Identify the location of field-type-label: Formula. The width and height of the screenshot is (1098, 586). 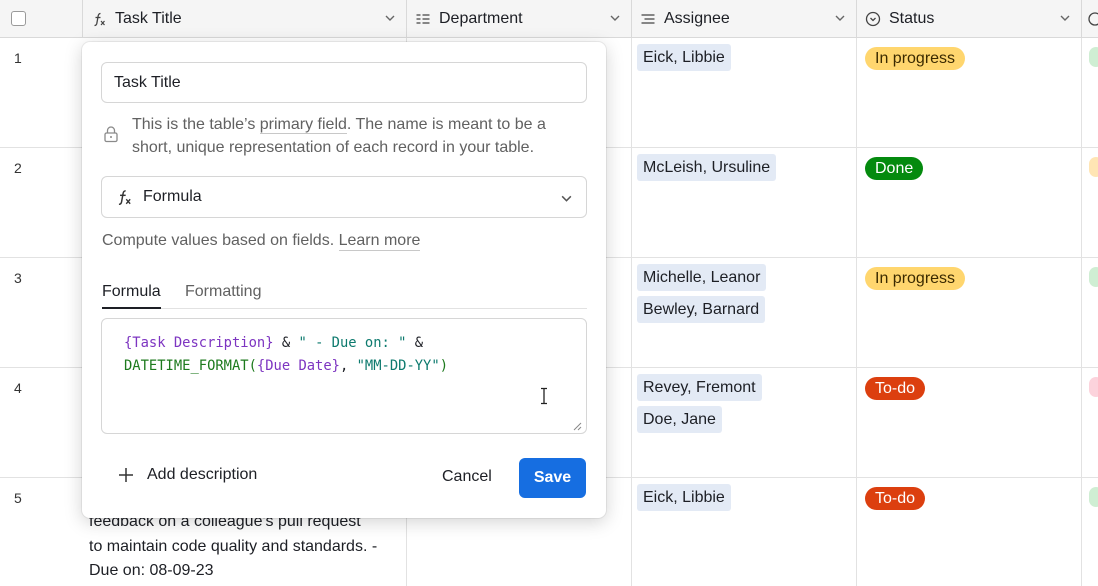
(172, 196).